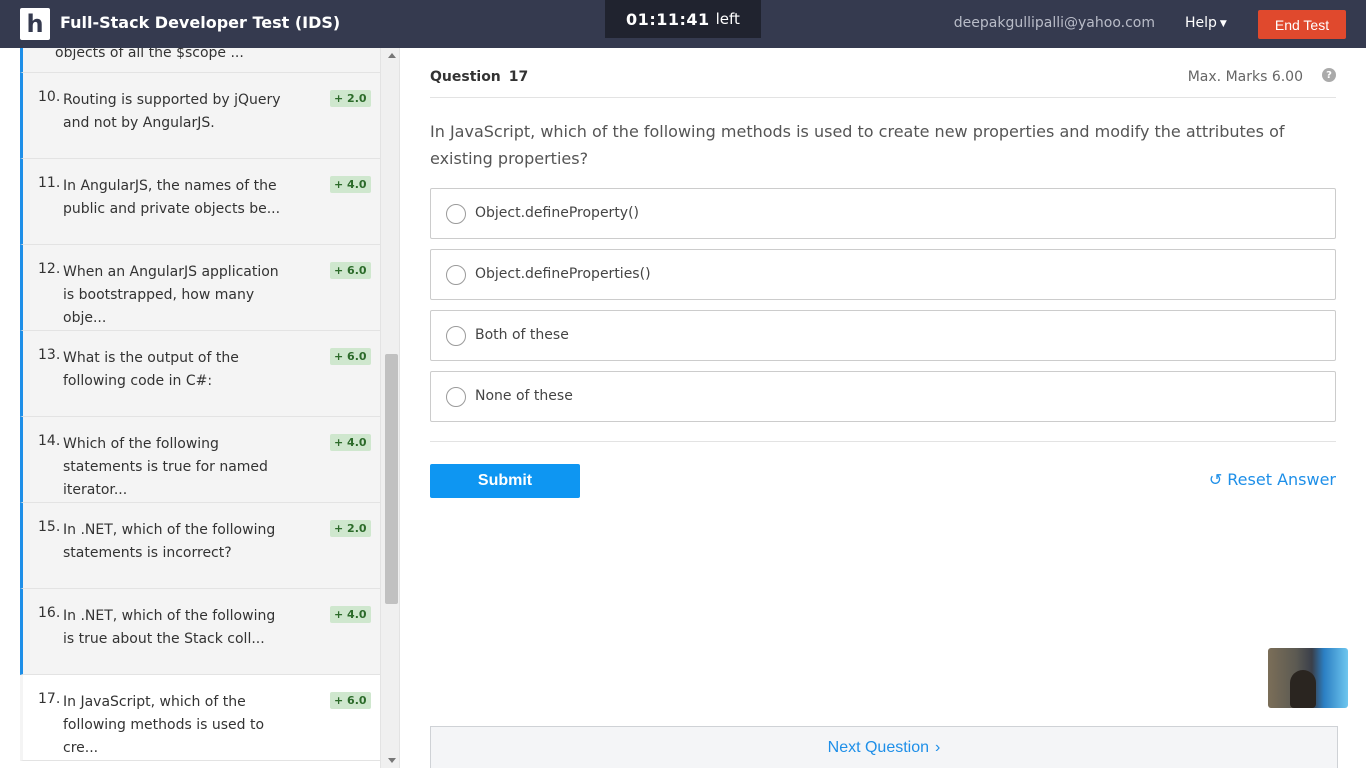  What do you see at coordinates (668, 19) in the screenshot?
I see `timer-value: 01:11:41` at bounding box center [668, 19].